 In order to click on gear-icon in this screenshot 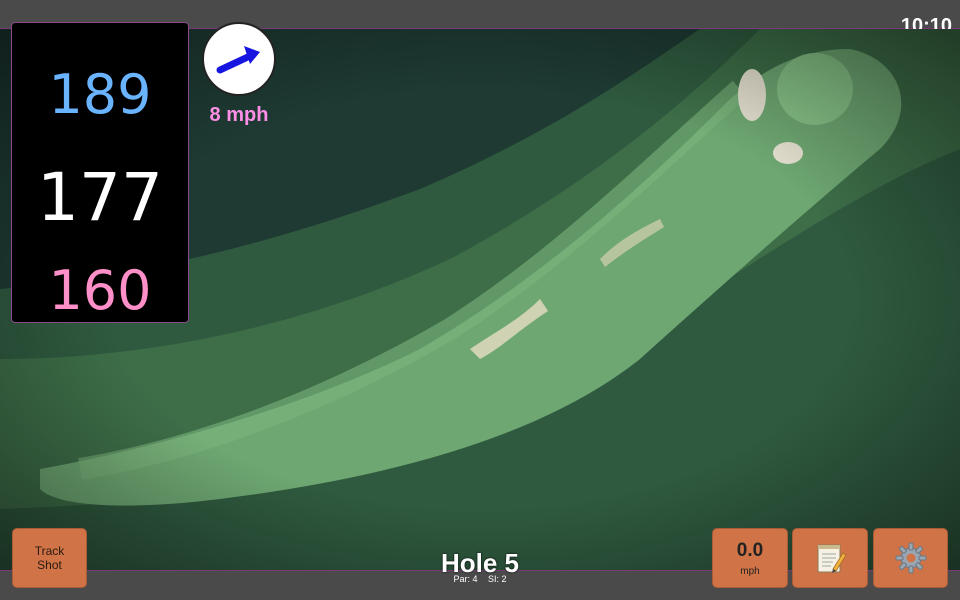, I will do `click(910, 558)`.